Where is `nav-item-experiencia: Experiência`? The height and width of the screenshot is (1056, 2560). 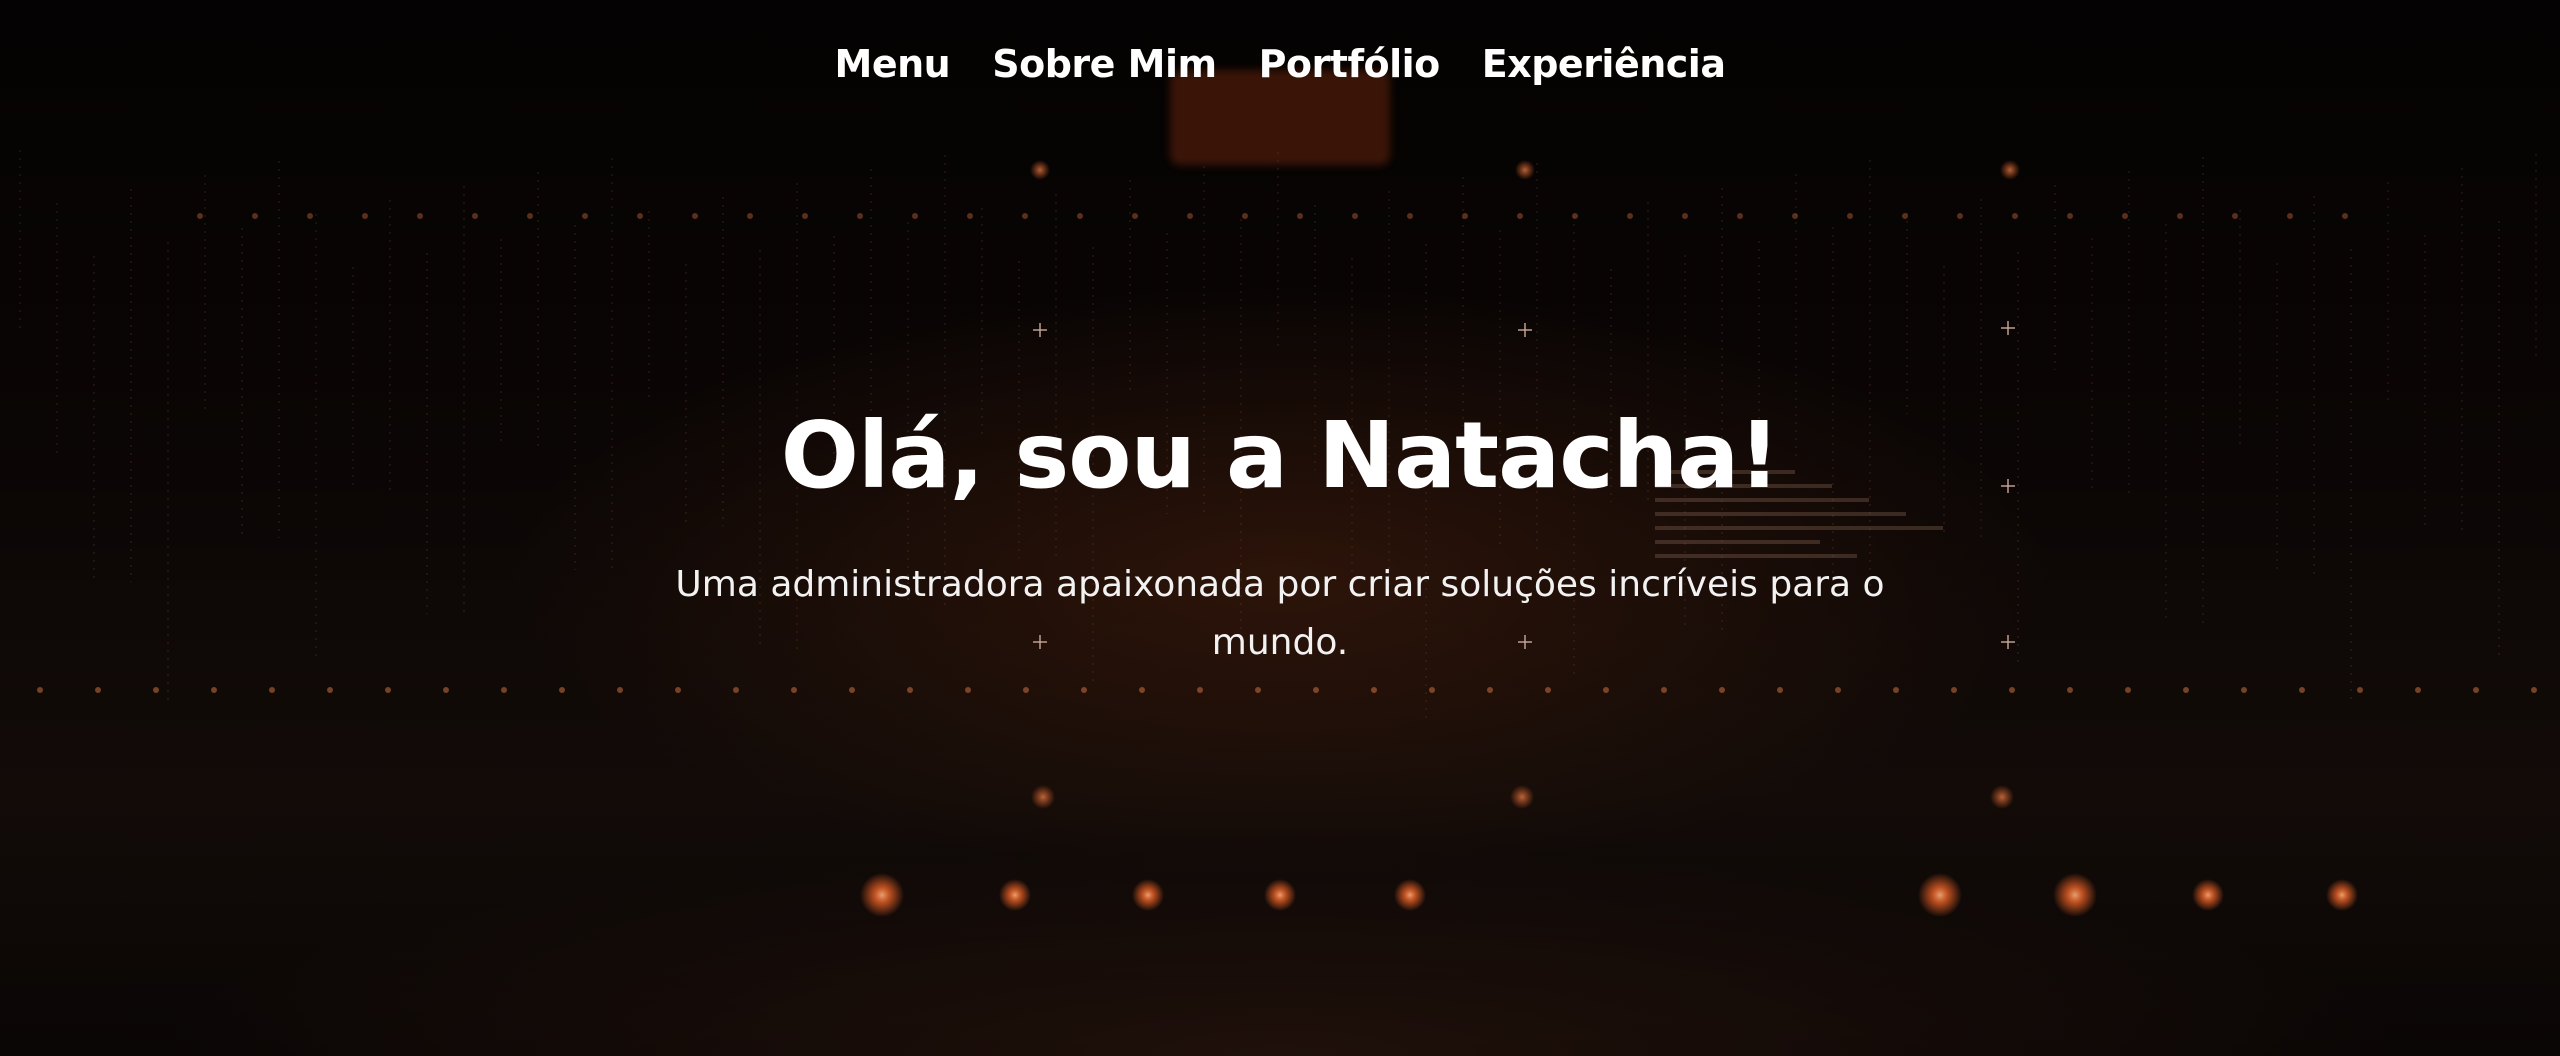 nav-item-experiencia: Experiência is located at coordinates (1604, 64).